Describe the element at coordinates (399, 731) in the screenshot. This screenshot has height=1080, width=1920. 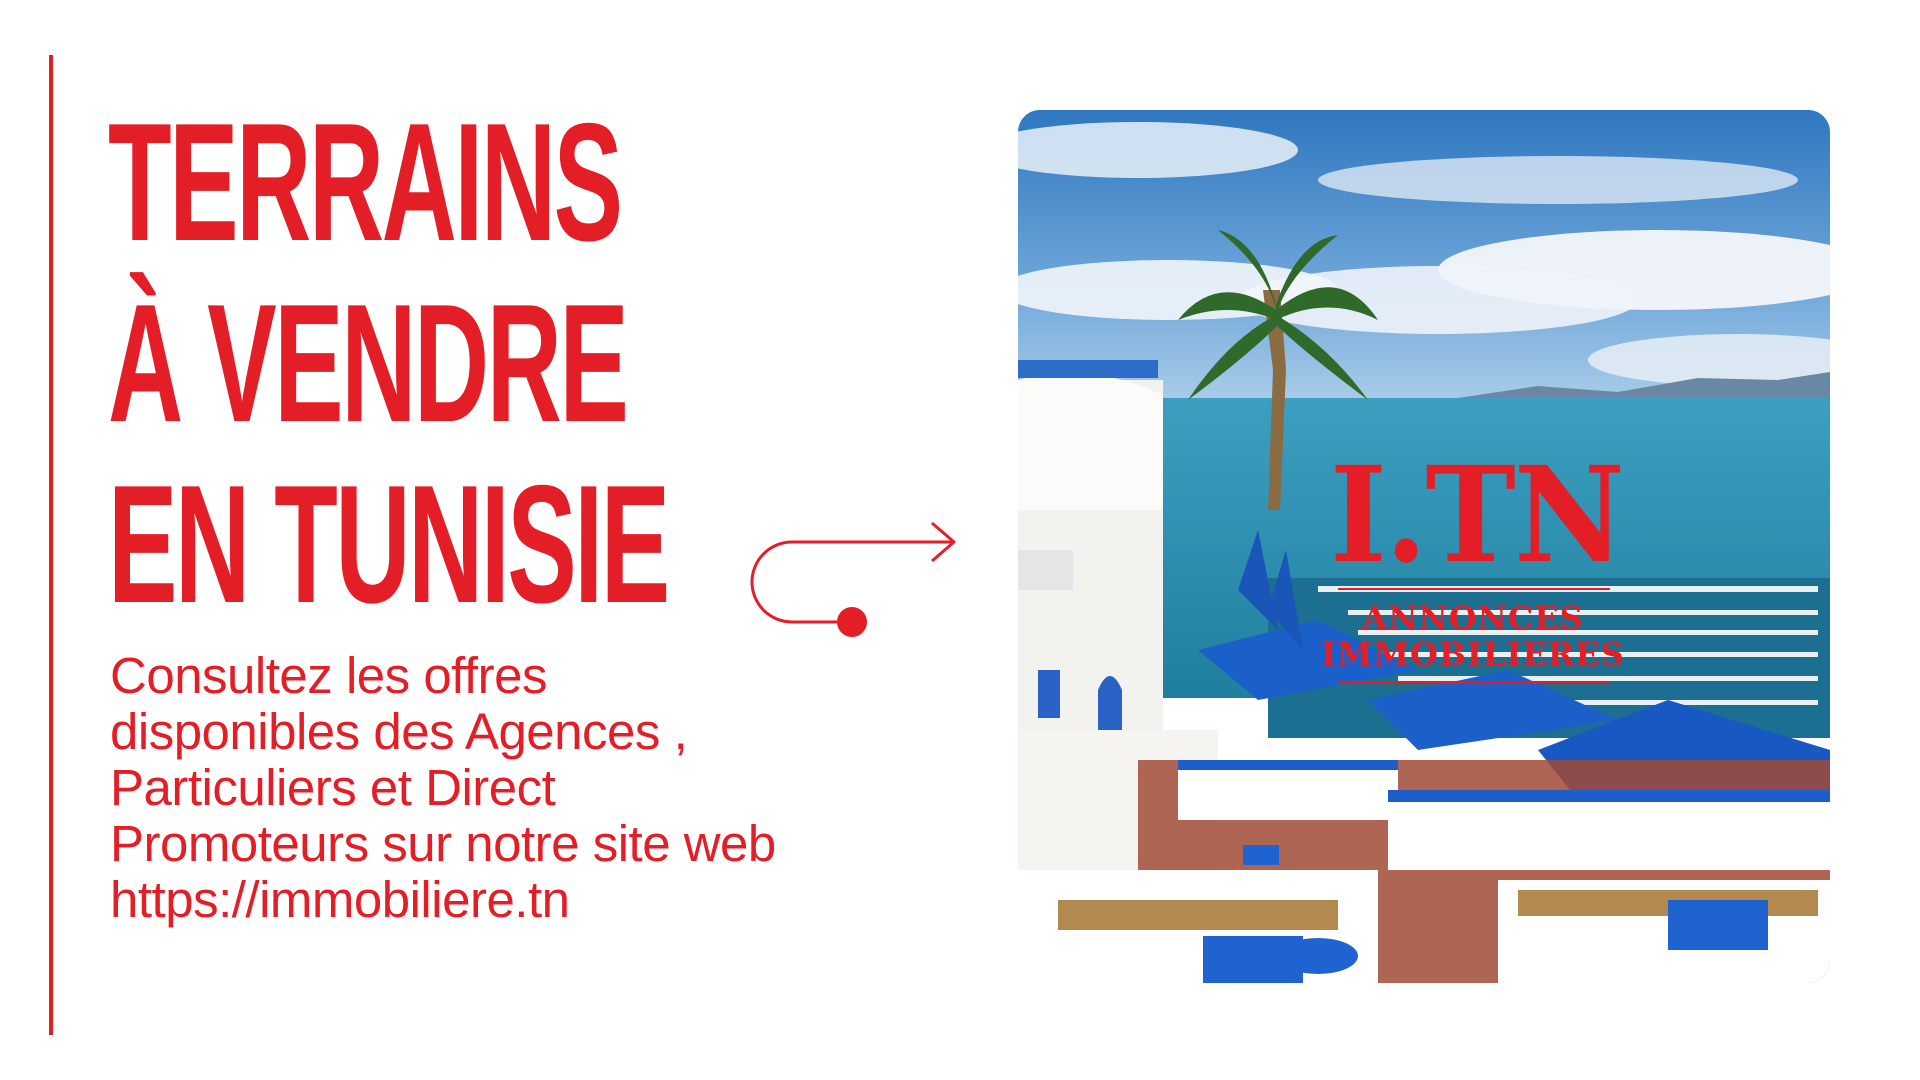
I see `description-line-2: disponibles des Agences ,` at that location.